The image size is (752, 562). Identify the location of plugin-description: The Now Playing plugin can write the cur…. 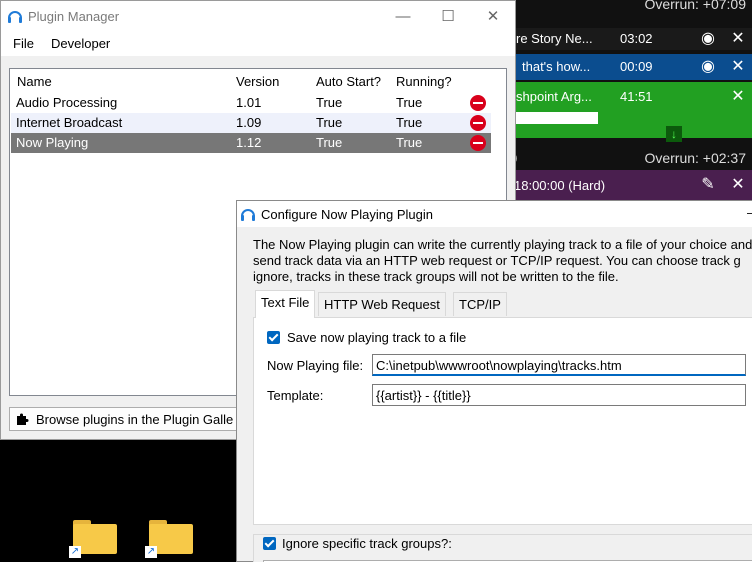
(502, 261).